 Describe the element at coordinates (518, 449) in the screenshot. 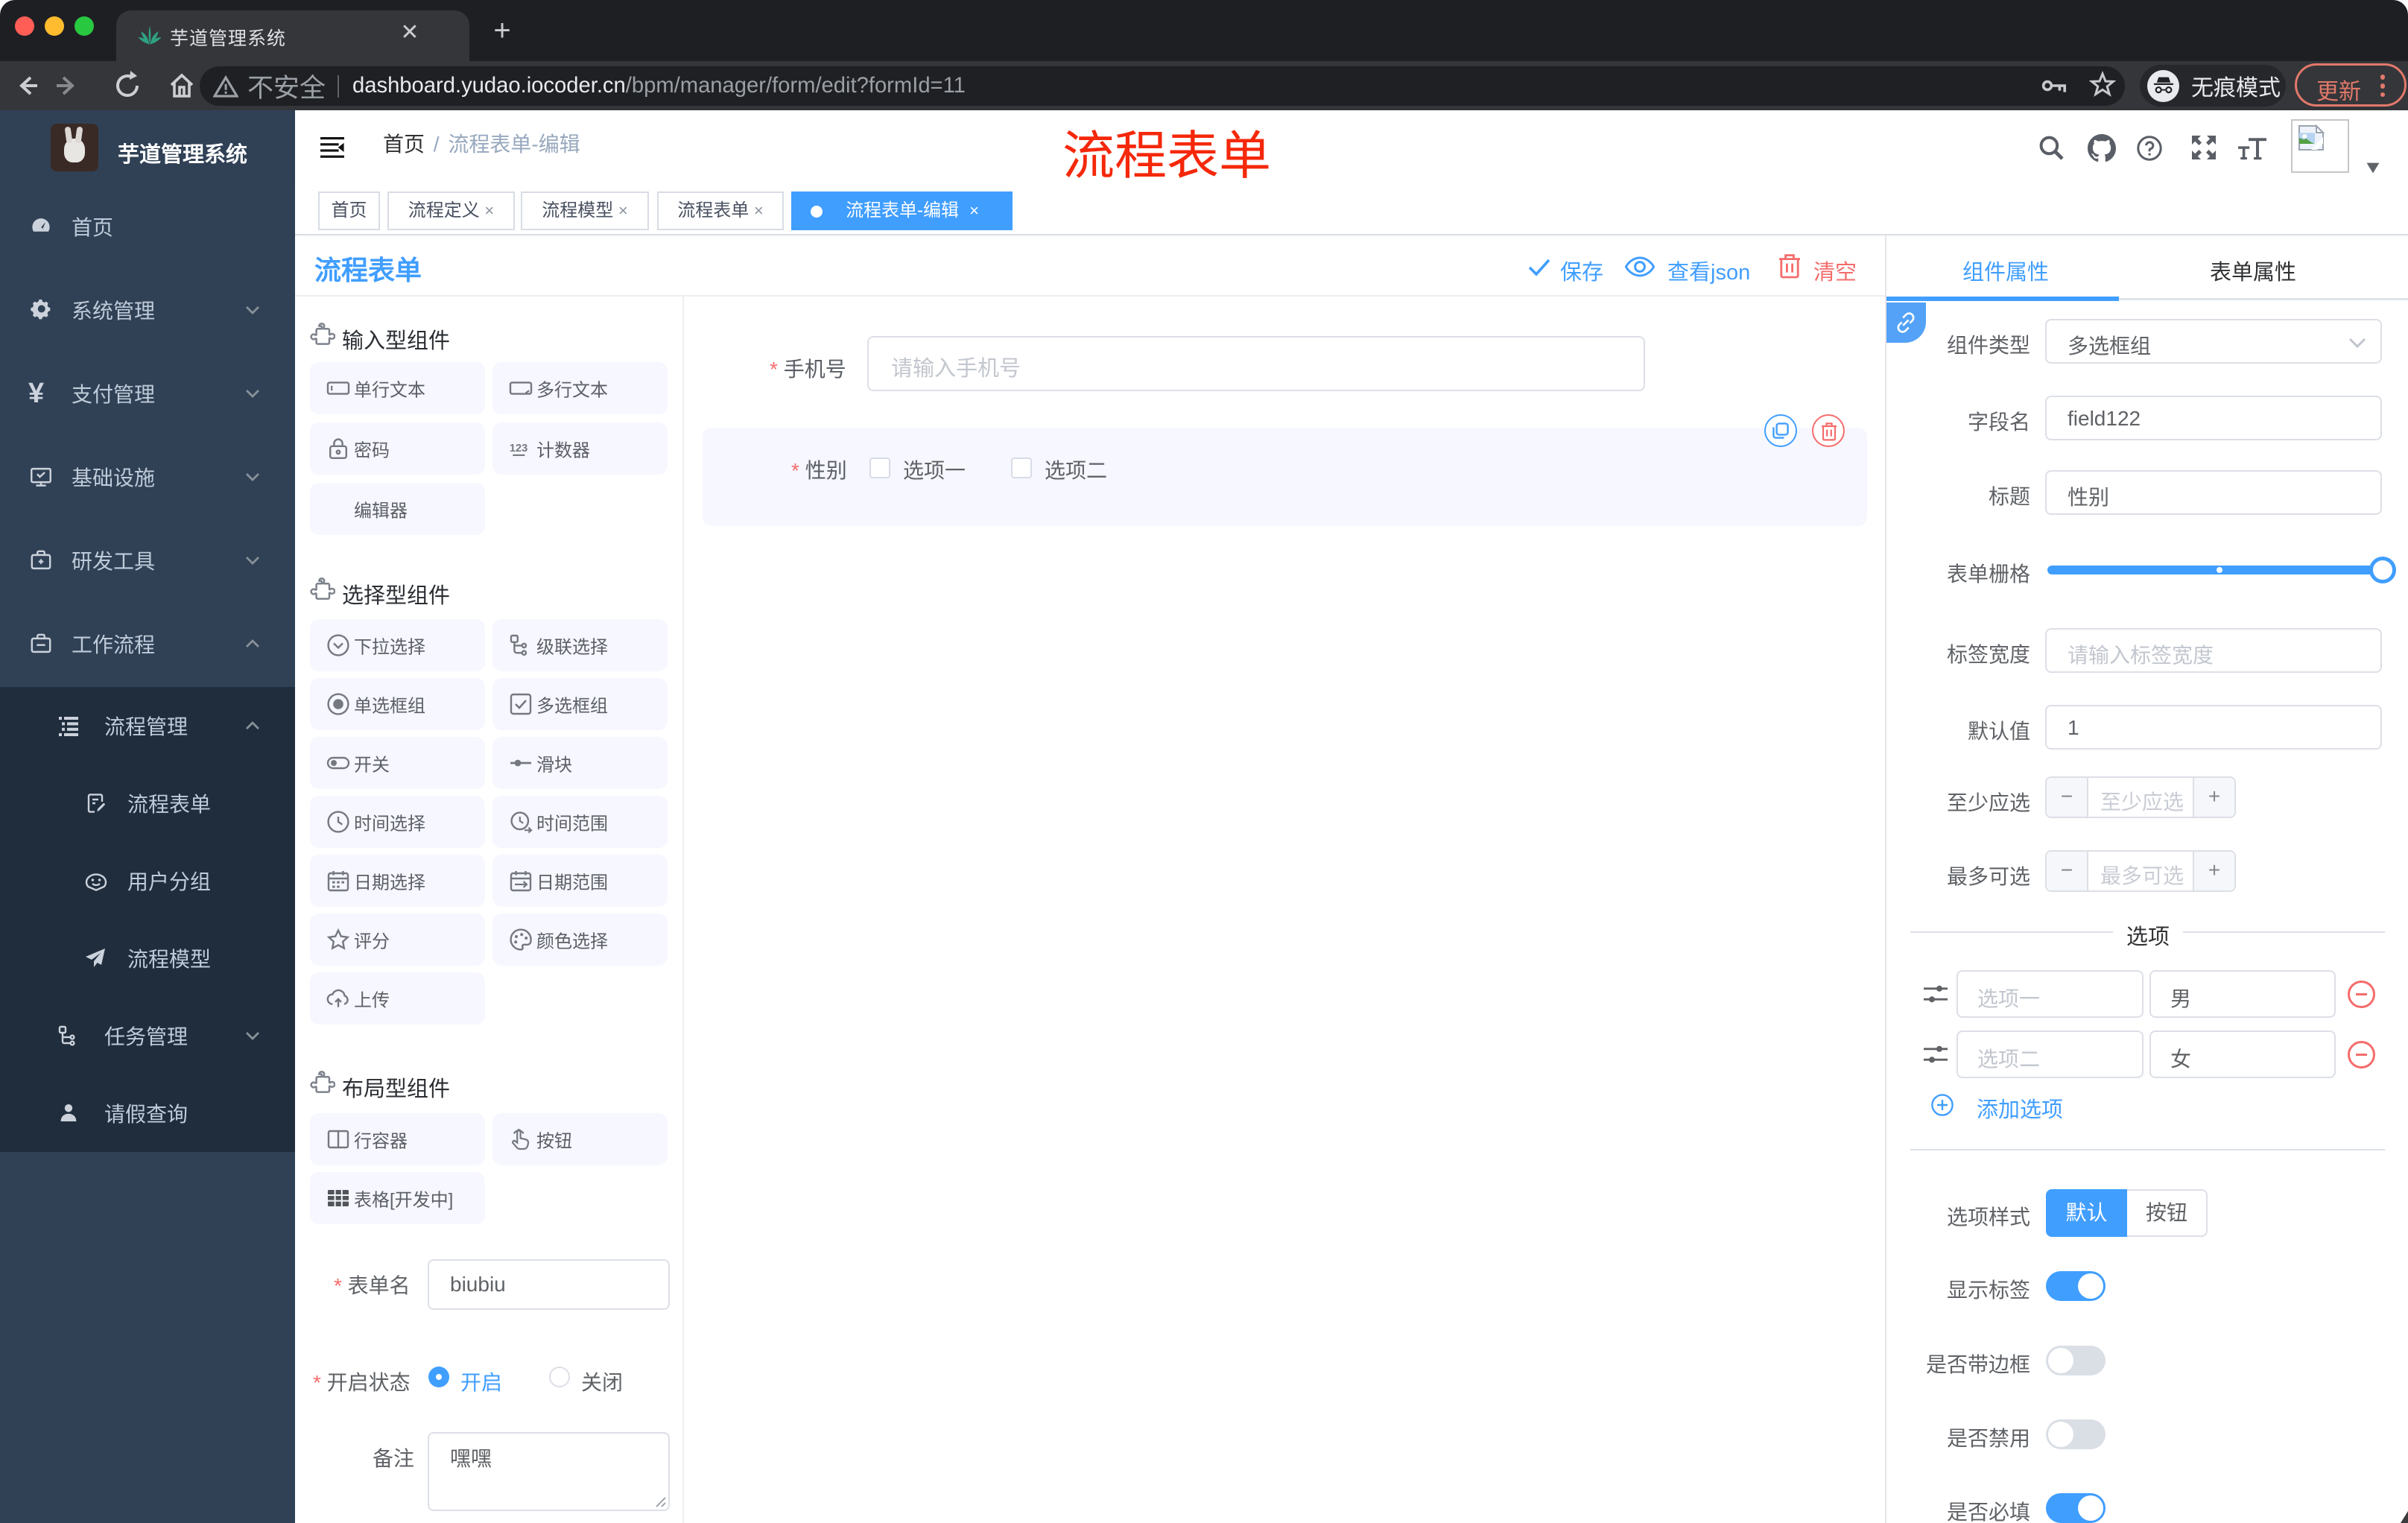

I see `svg-text: 123` at that location.